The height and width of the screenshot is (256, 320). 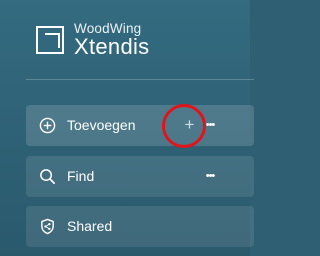 I want to click on search-icon, so click(x=47, y=176).